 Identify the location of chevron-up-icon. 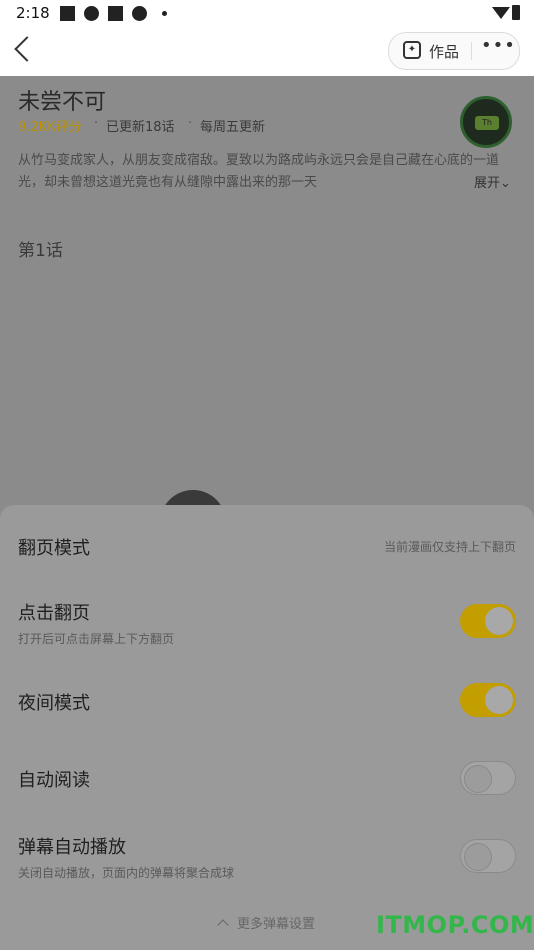
(223, 925).